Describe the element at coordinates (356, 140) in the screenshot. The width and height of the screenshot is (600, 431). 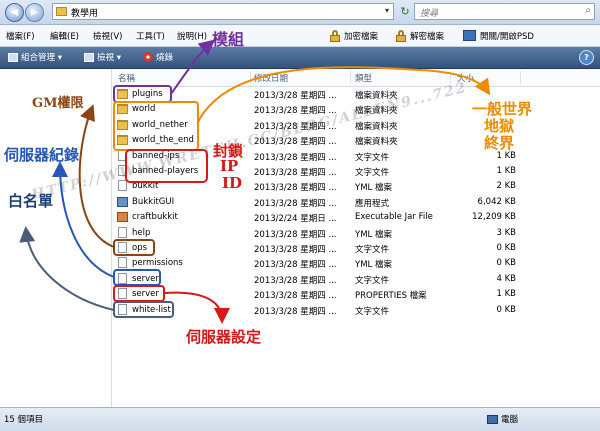
I see `file-row: world_the_end 2013/3/28 星期四 ... 檔案資料夾` at that location.